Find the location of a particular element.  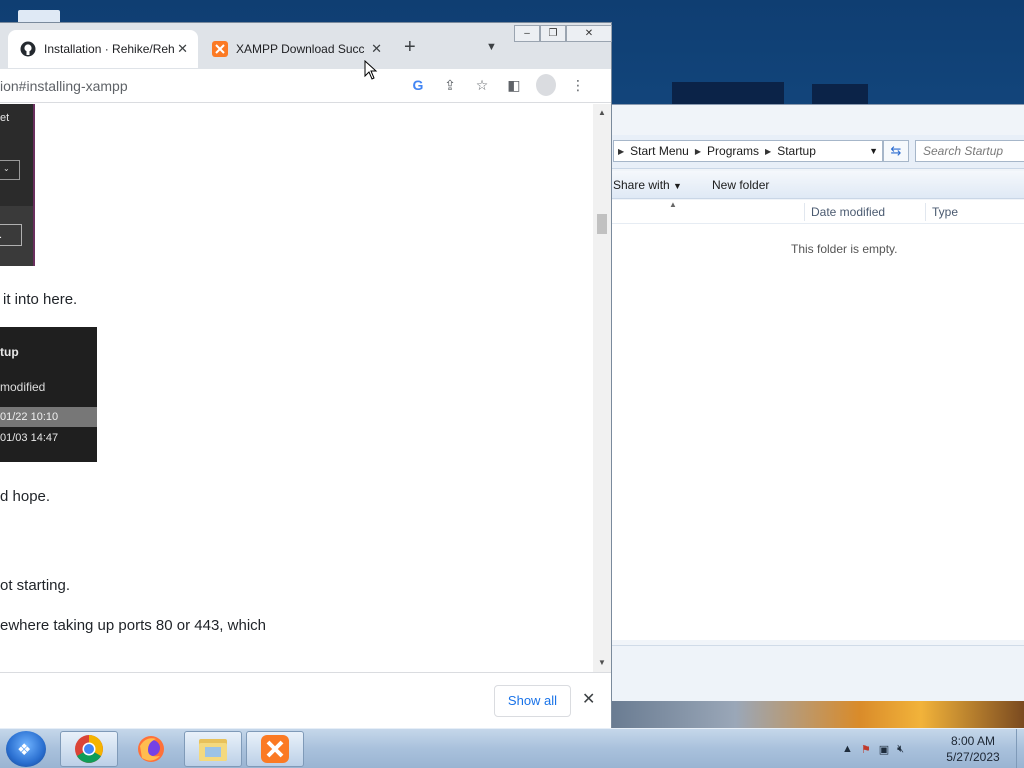

avatar is located at coordinates (546, 85).